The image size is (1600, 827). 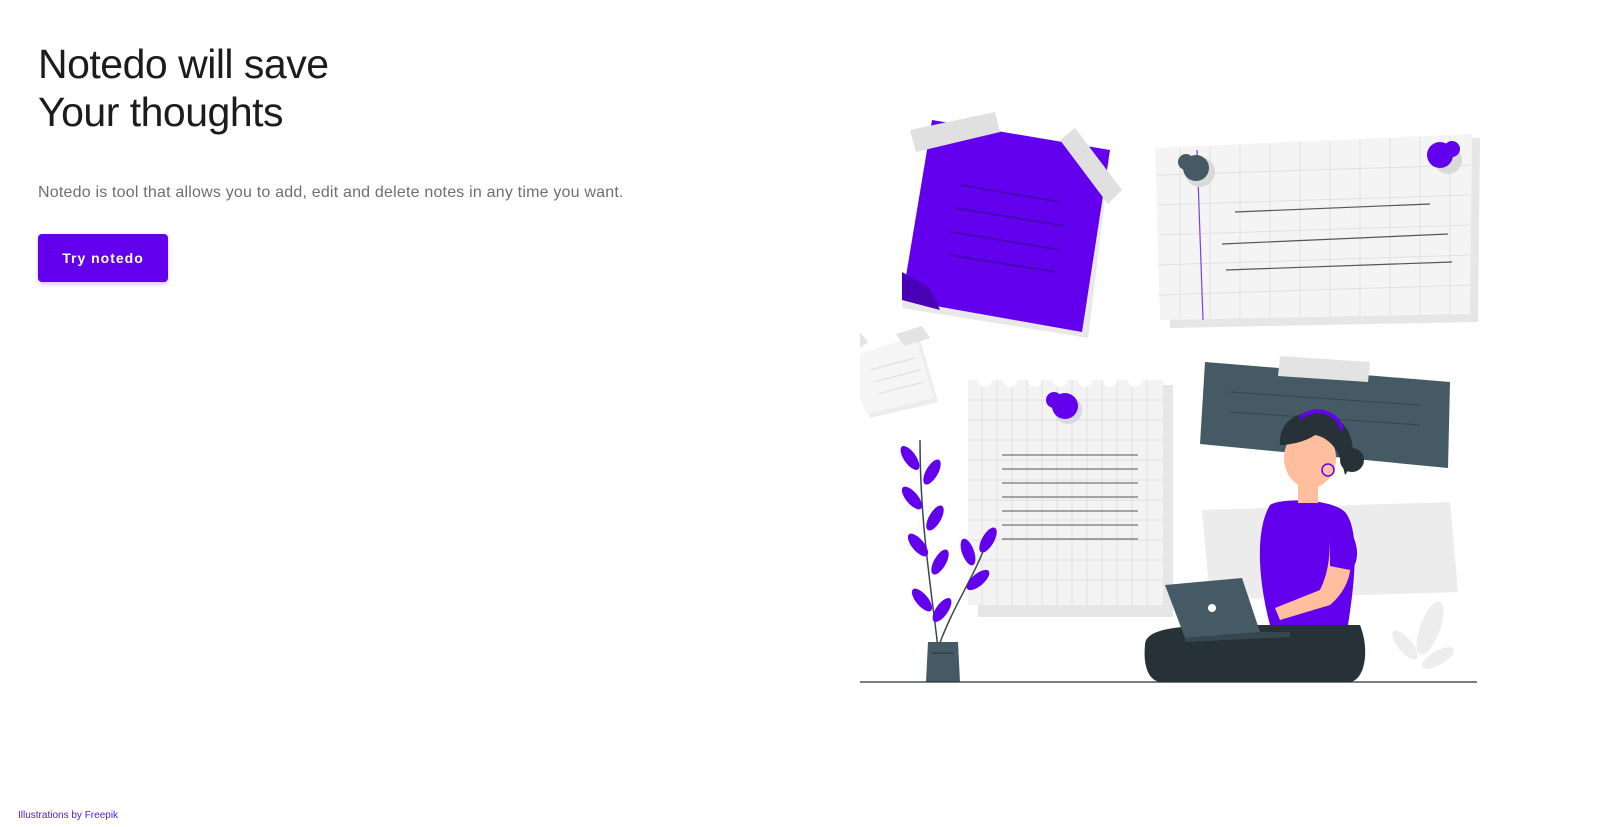 What do you see at coordinates (183, 64) in the screenshot?
I see `headline-line-1: Notedo will save` at bounding box center [183, 64].